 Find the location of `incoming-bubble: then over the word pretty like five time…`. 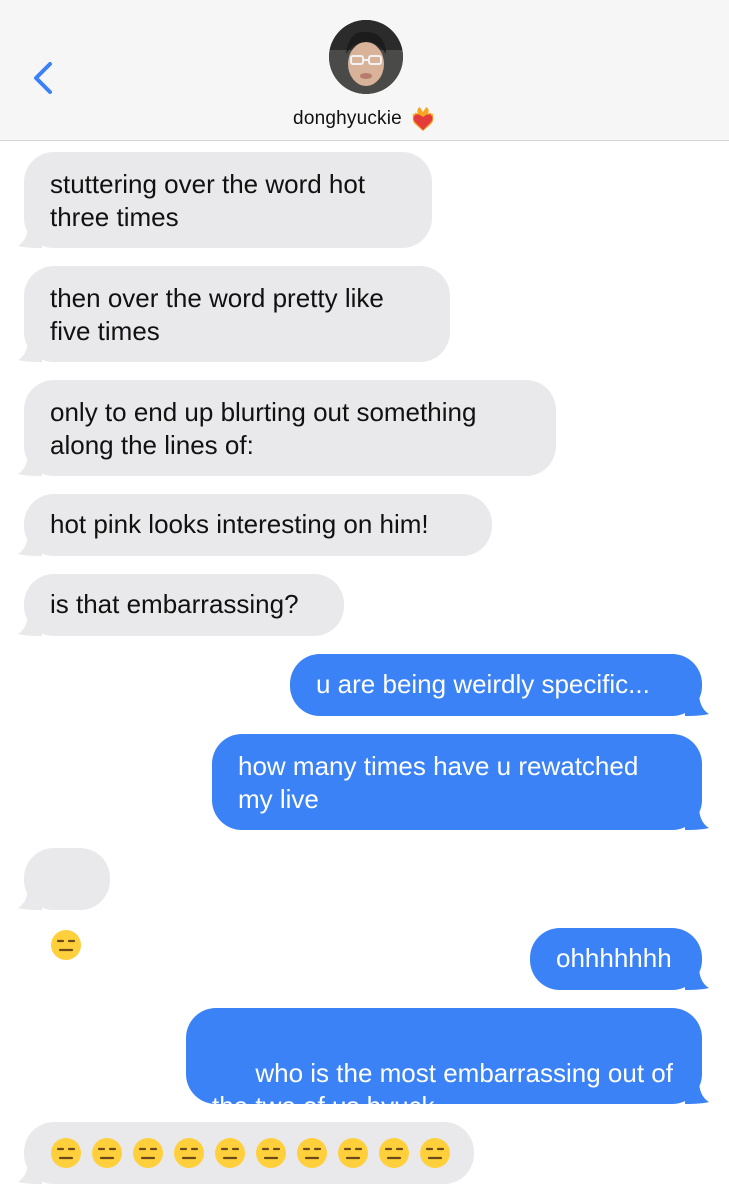

incoming-bubble: then over the word pretty like five time… is located at coordinates (237, 314).